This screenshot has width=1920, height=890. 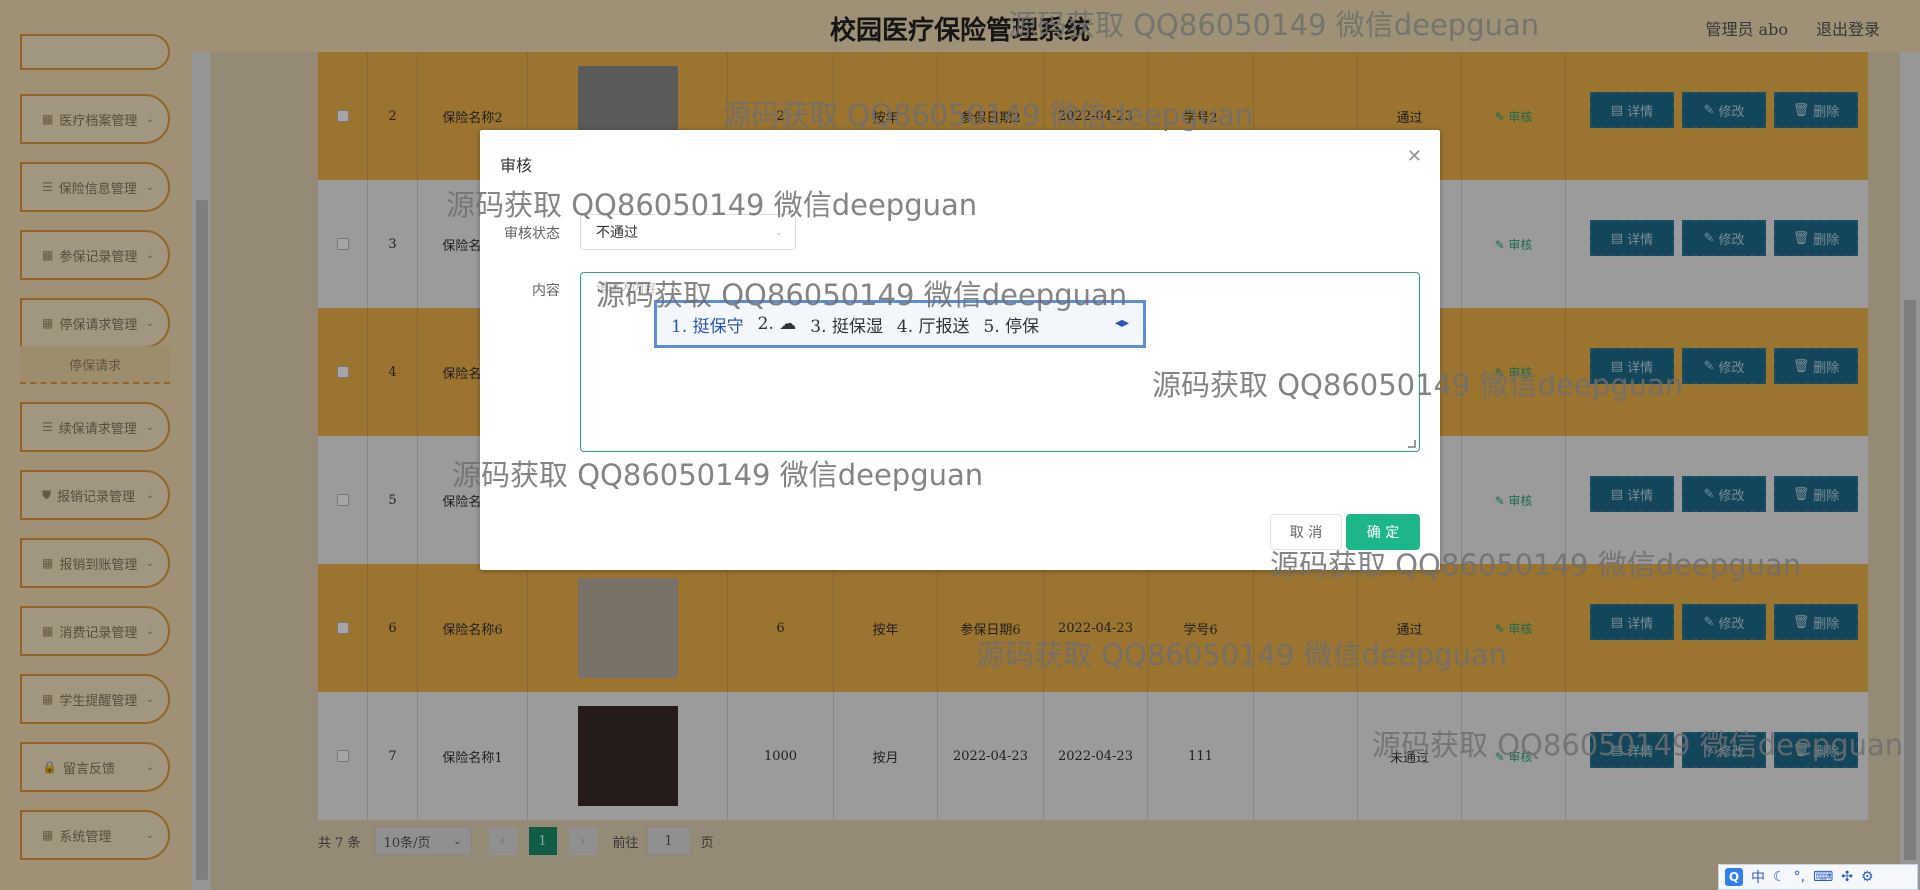 What do you see at coordinates (516, 165) in the screenshot?
I see `dialog-title: 审核` at bounding box center [516, 165].